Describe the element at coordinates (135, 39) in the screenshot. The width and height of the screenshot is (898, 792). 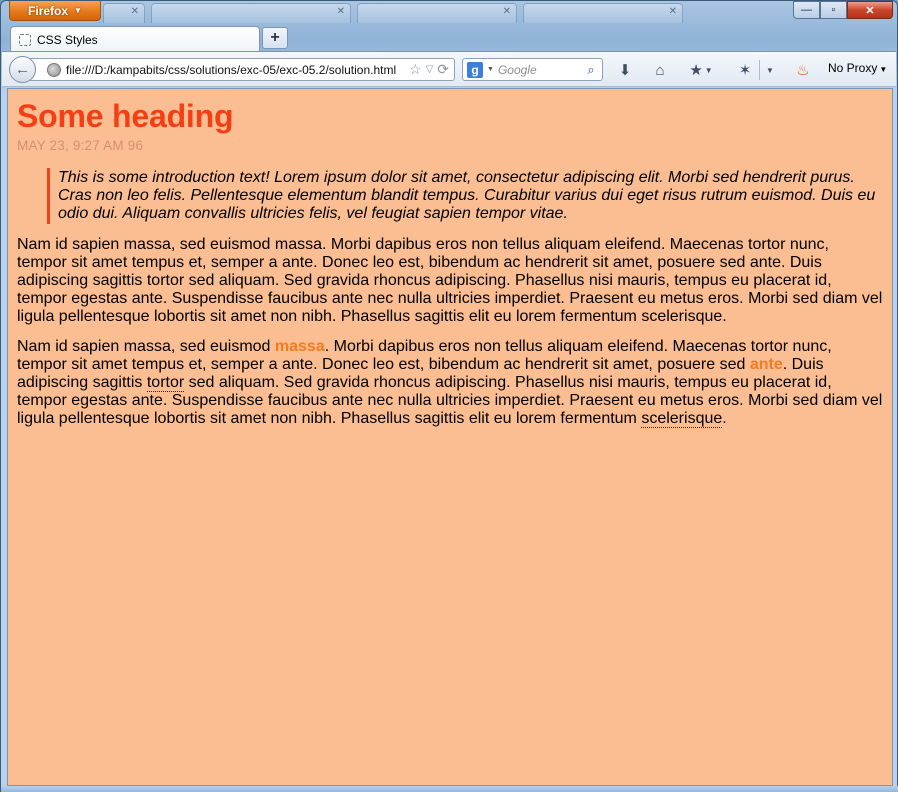
I see `tab-css-styles: CSS Styles` at that location.